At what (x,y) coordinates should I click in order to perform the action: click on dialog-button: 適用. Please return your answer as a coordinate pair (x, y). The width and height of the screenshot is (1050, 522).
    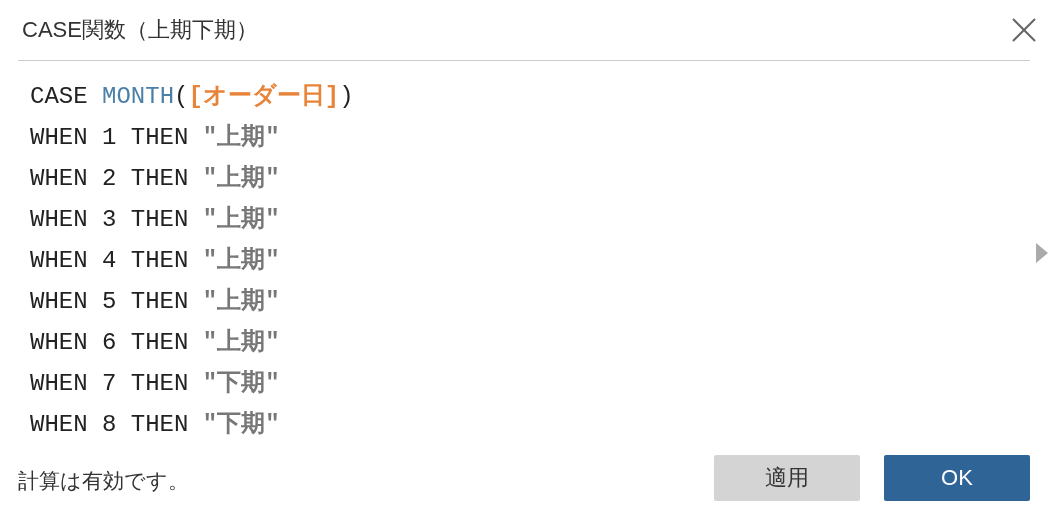
    Looking at the image, I should click on (787, 478).